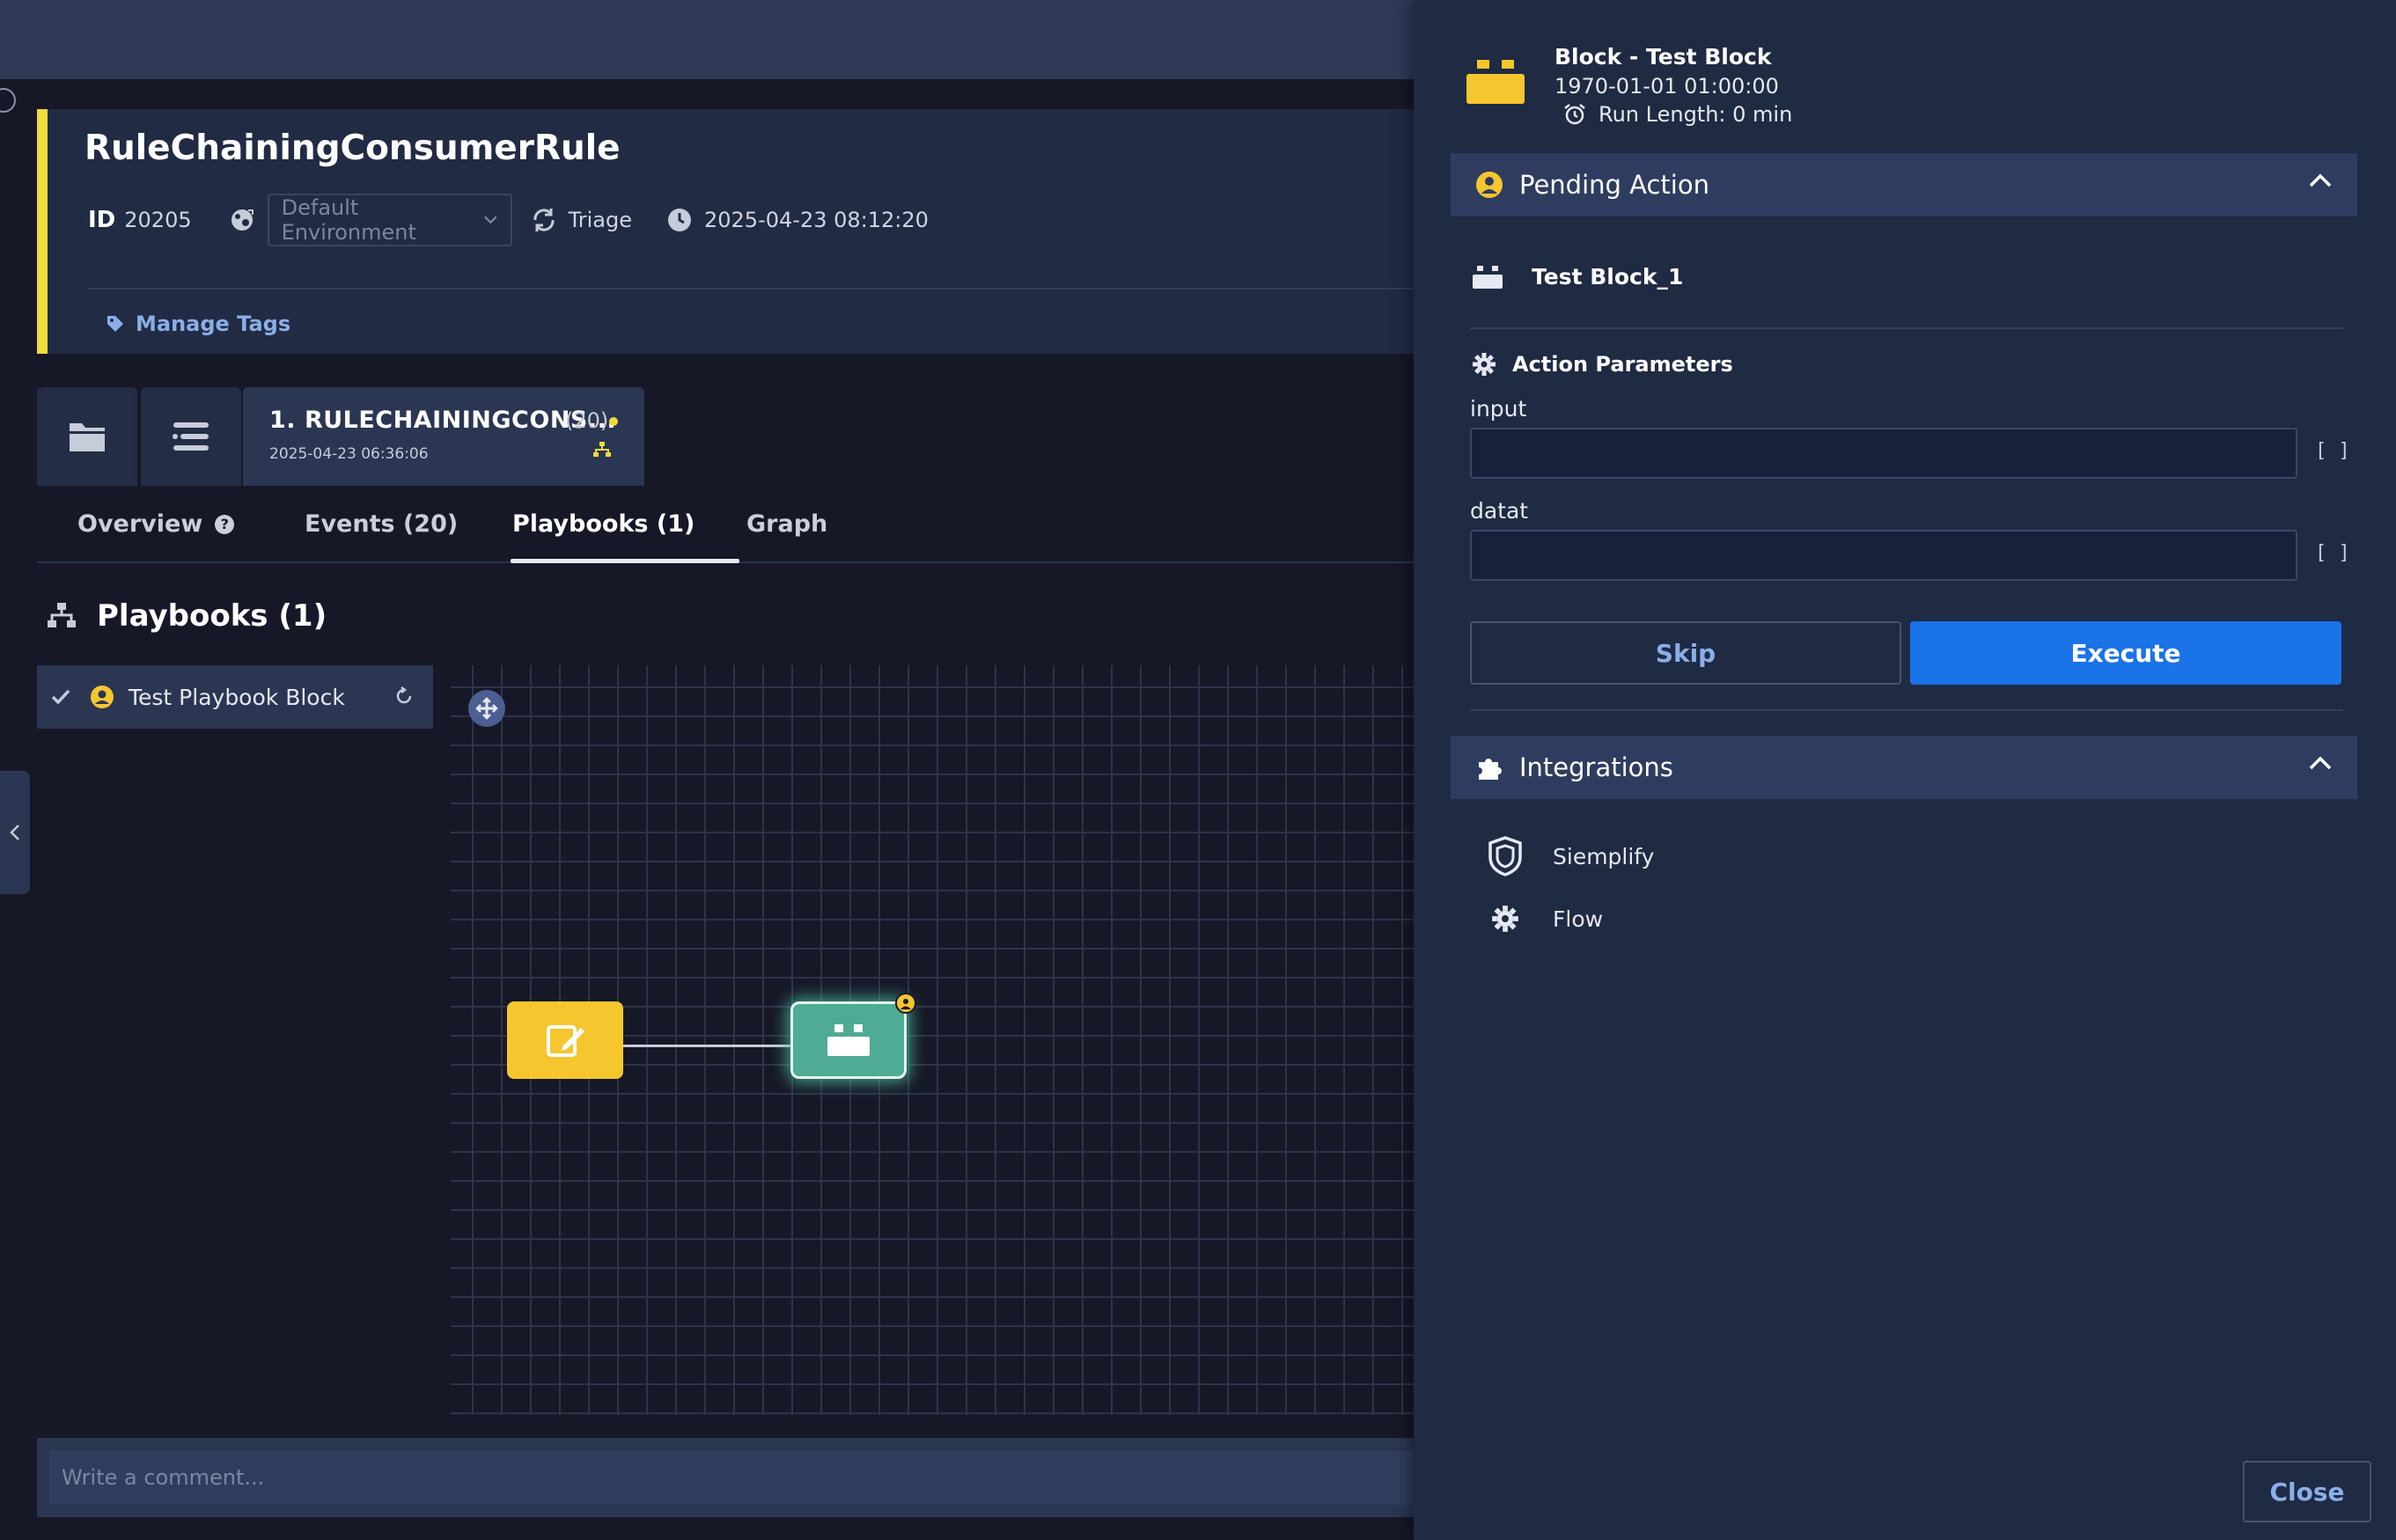  What do you see at coordinates (212, 616) in the screenshot?
I see `playbooks-title: Playbooks (1)` at bounding box center [212, 616].